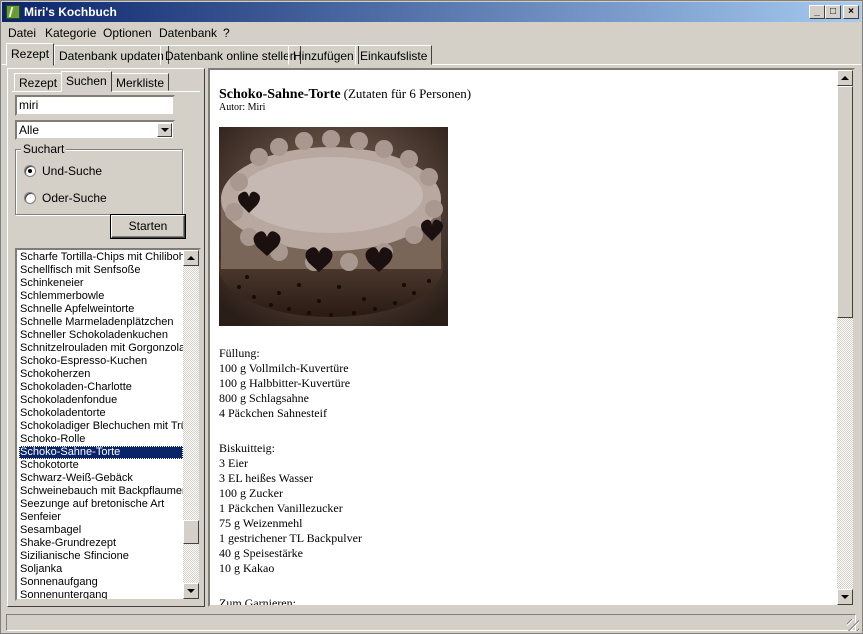 The height and width of the screenshot is (634, 863). What do you see at coordinates (30, 171) in the screenshot?
I see `radio-und-suche` at bounding box center [30, 171].